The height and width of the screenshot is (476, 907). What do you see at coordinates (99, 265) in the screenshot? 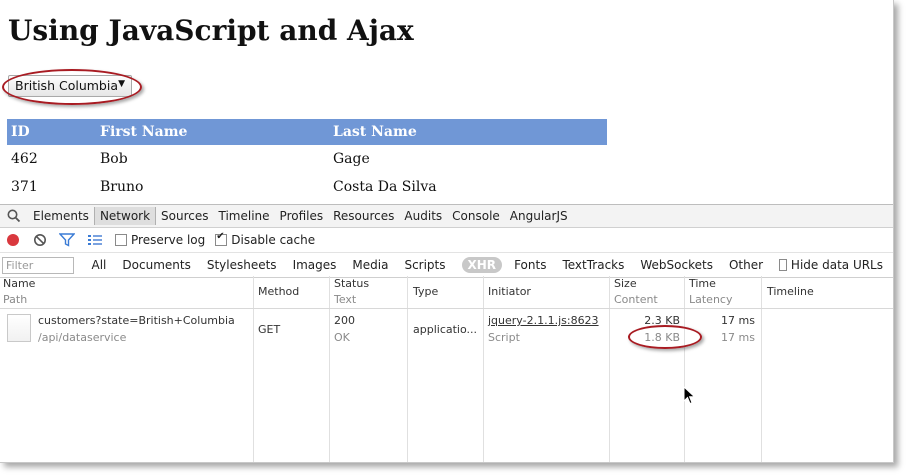
I see `filter-type-all: All` at bounding box center [99, 265].